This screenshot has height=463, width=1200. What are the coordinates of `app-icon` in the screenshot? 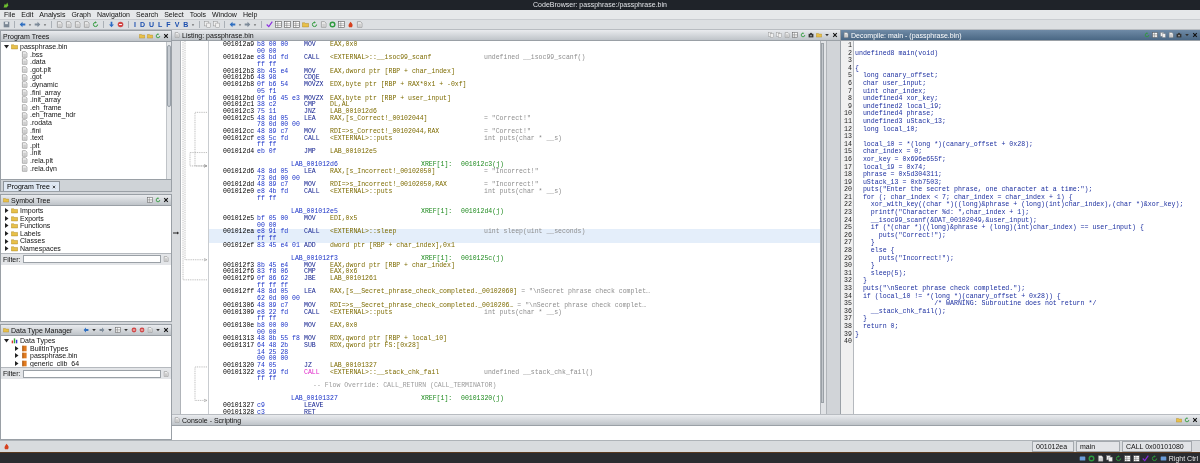 It's located at (6, 5).